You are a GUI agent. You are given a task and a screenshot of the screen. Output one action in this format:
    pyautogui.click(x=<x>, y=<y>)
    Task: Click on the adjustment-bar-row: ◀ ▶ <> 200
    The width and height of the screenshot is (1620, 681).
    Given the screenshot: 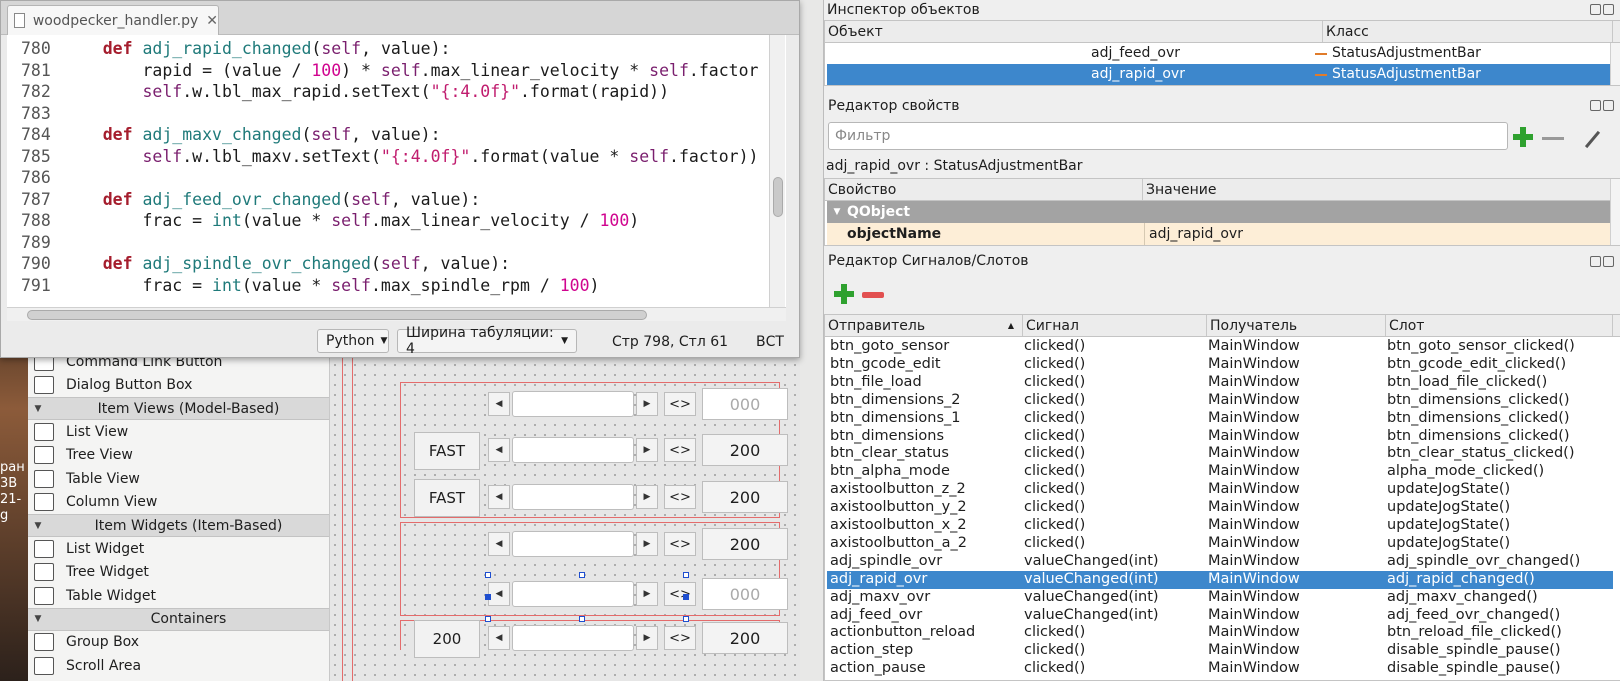 What is the action you would take?
    pyautogui.click(x=602, y=544)
    